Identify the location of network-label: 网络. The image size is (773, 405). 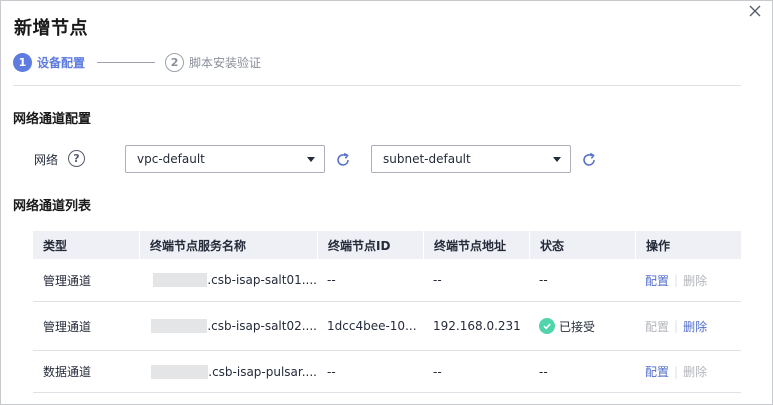
(46, 160).